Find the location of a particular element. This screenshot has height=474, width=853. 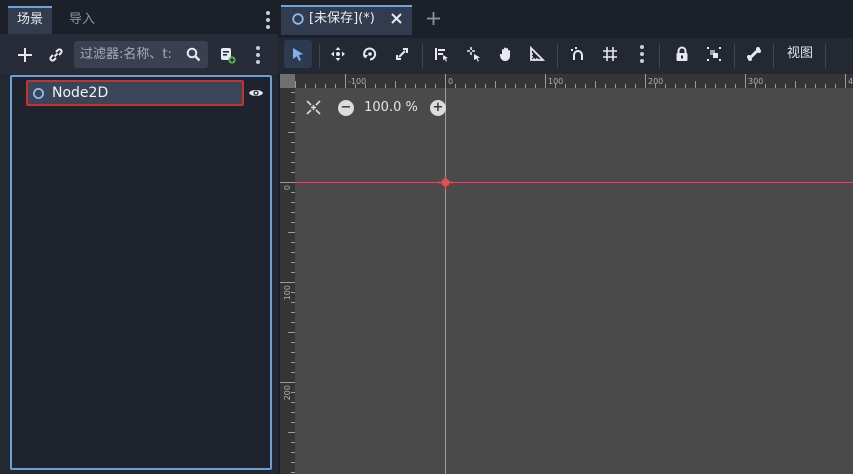

dock-options-icon is located at coordinates (268, 20).